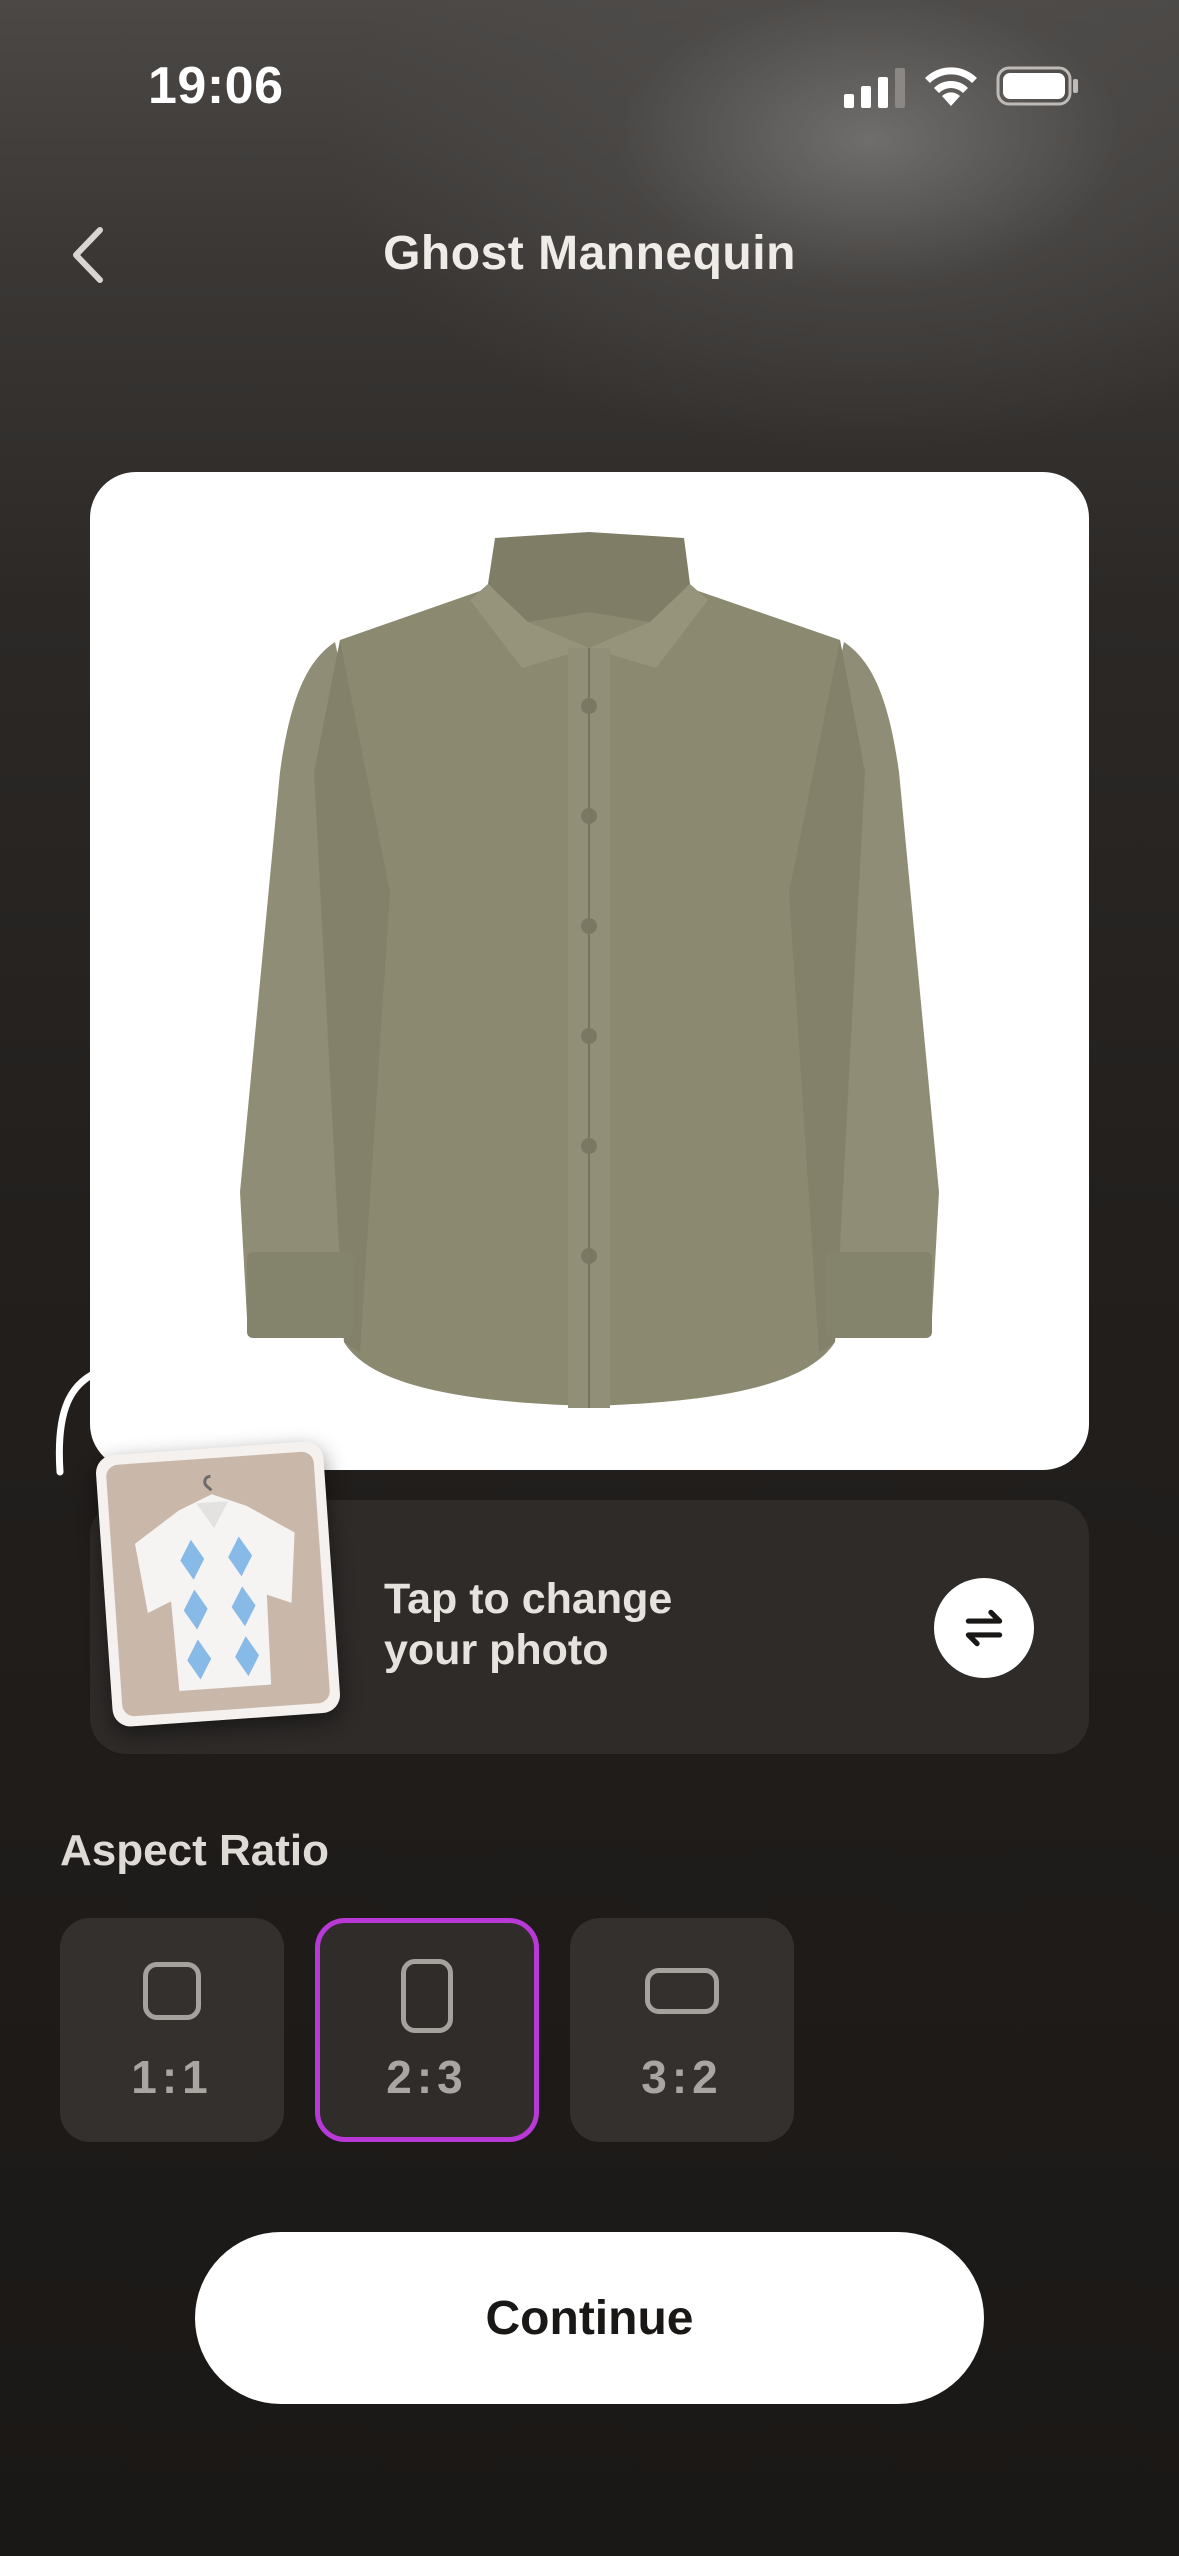  I want to click on aspect-ratio-3-2-button: 3:2, so click(682, 2030).